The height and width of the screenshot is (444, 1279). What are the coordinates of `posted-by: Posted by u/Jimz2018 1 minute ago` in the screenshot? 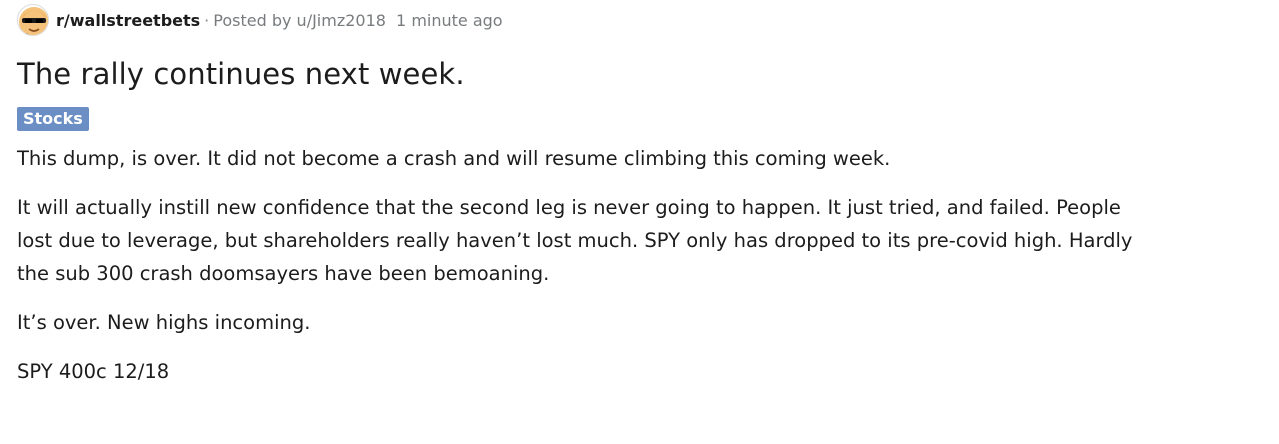 It's located at (357, 20).